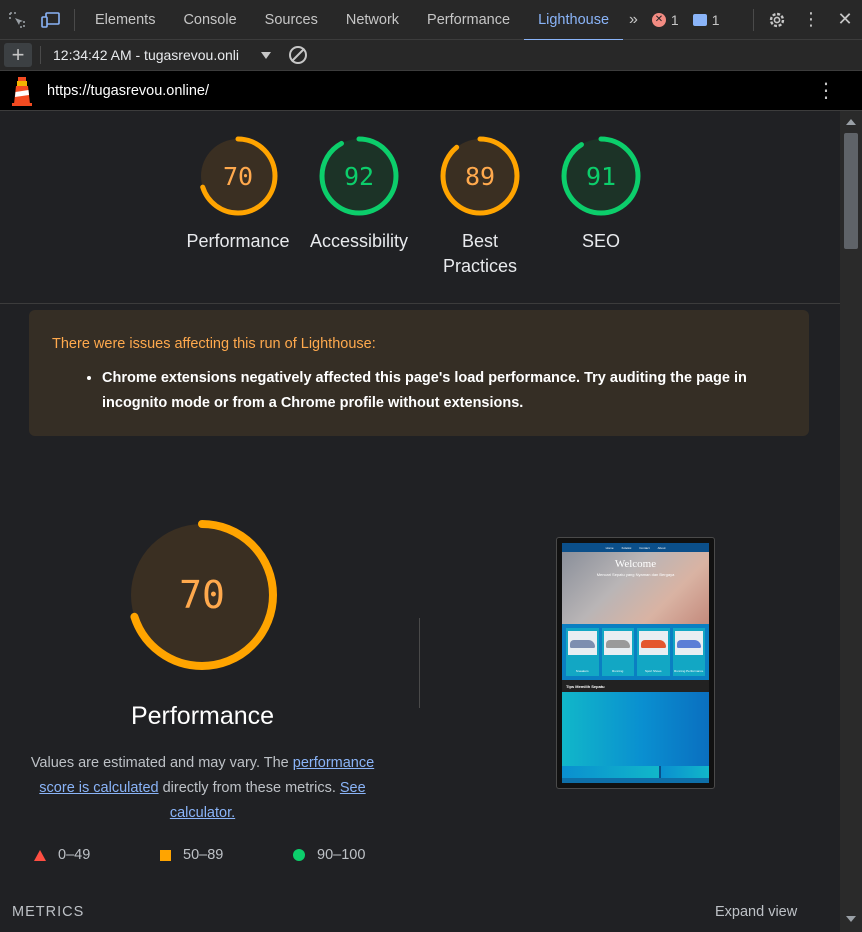 Image resolution: width=862 pixels, height=932 pixels. I want to click on gauge-performance: 70 Performance, so click(238, 194).